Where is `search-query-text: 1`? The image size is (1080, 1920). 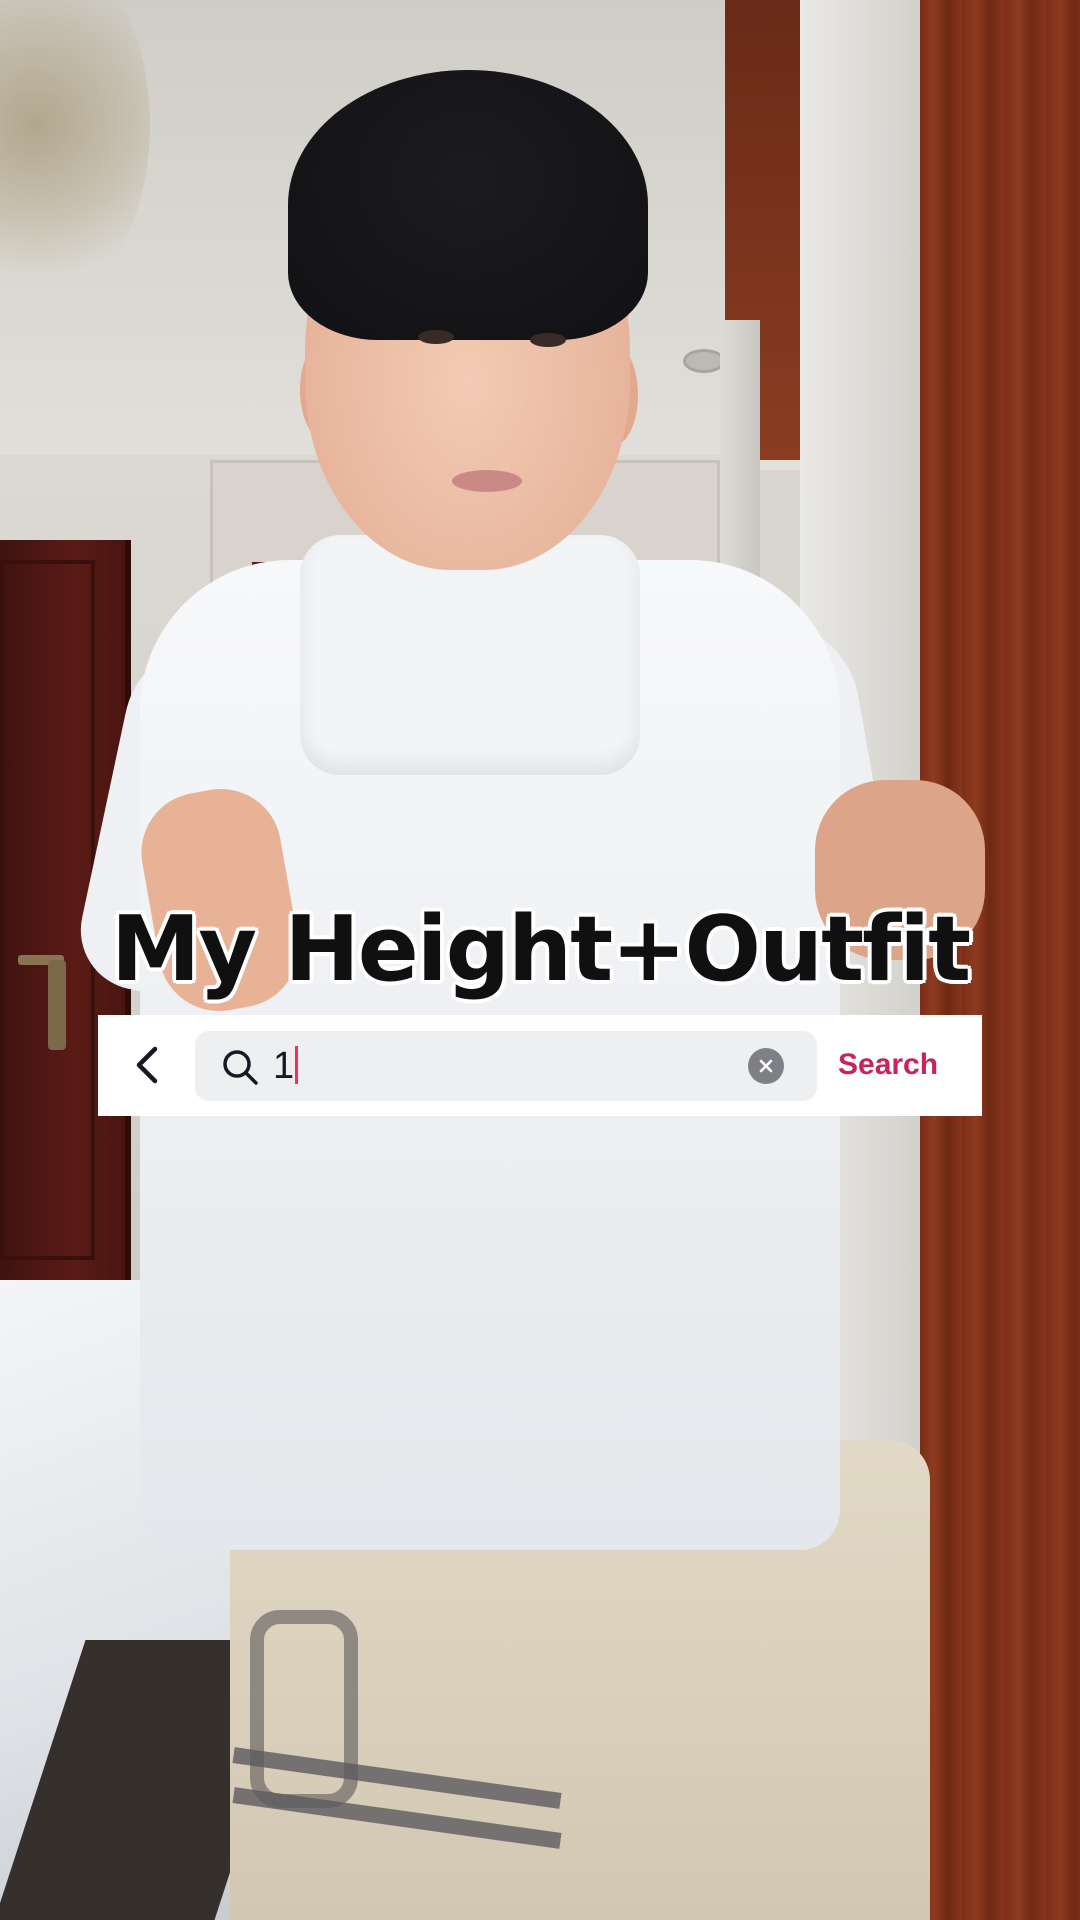 search-query-text: 1 is located at coordinates (284, 1066).